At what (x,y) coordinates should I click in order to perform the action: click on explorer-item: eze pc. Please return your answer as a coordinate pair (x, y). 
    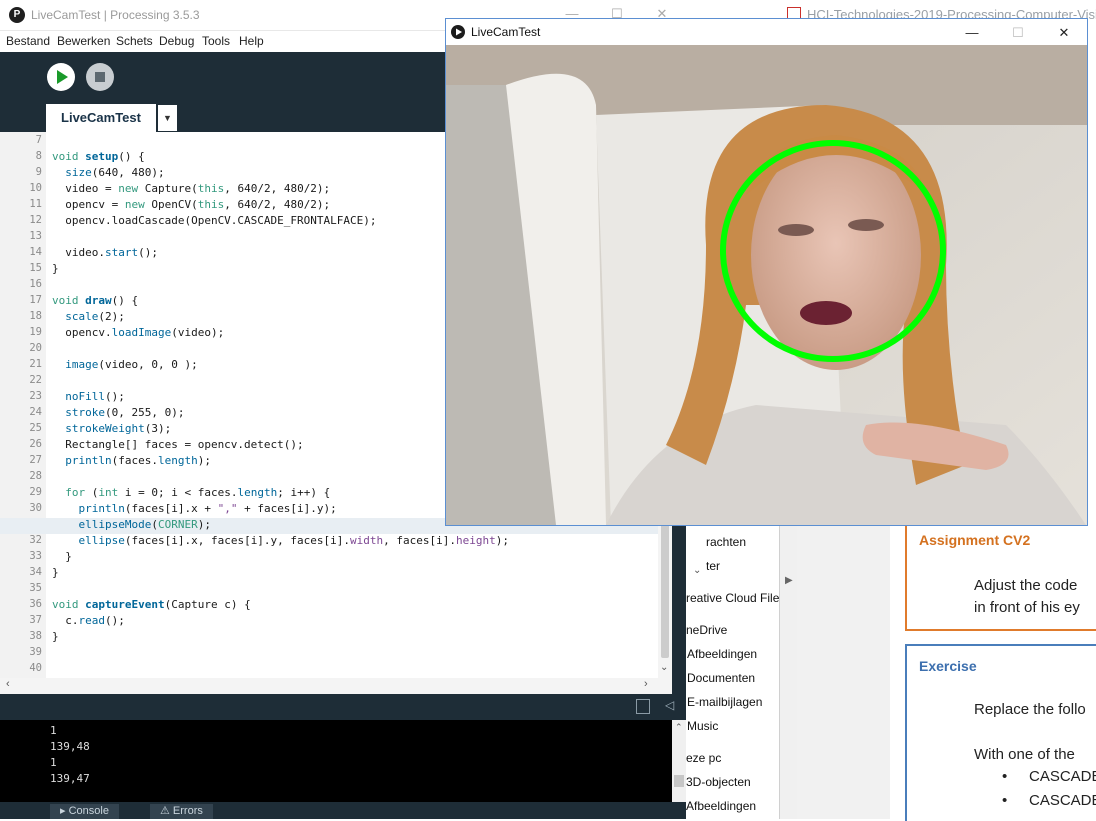
    Looking at the image, I should click on (703, 758).